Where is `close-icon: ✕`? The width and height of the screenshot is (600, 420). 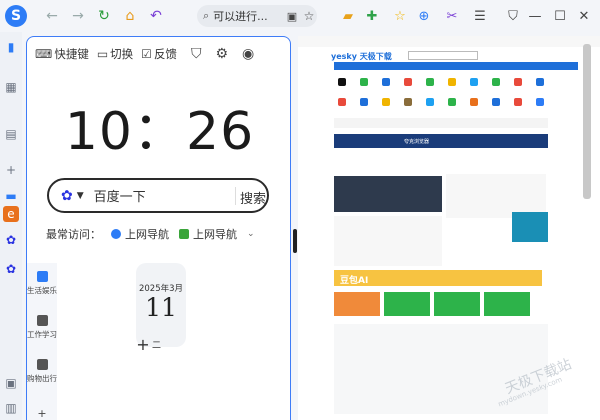
close-icon: ✕ is located at coordinates (584, 16).